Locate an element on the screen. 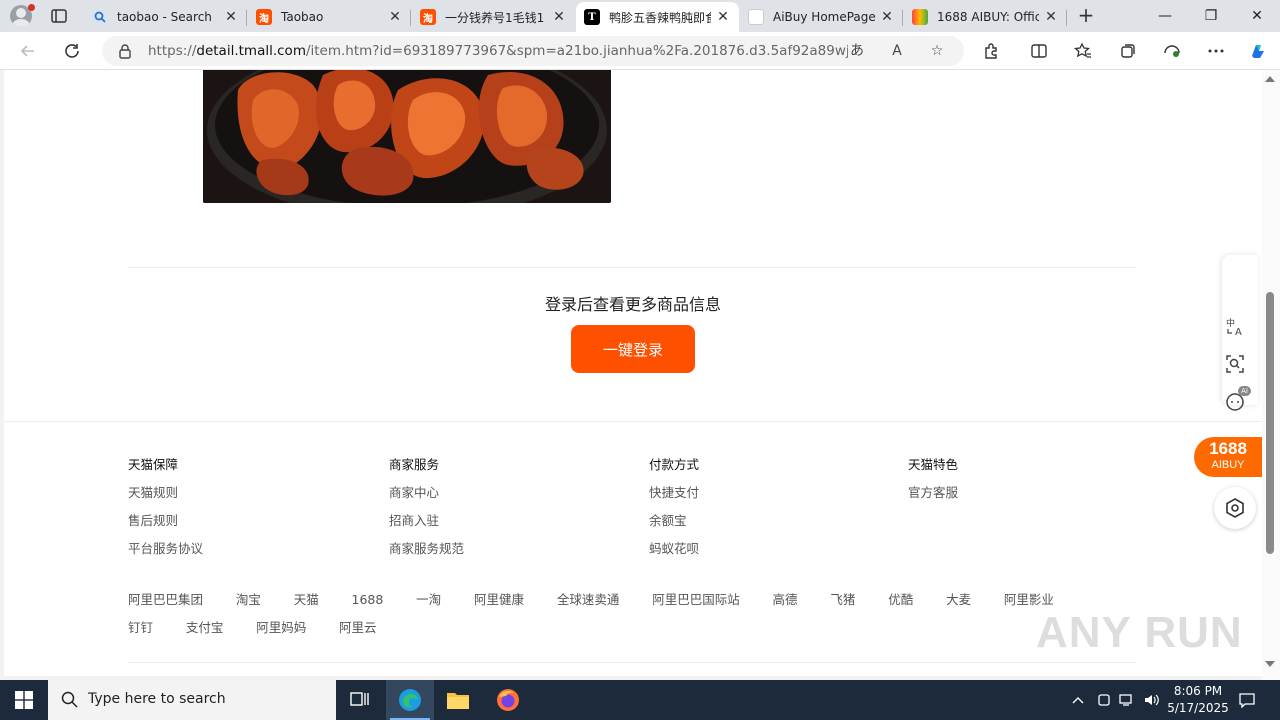 The width and height of the screenshot is (1280, 720). footer-link: 支付宝 is located at coordinates (205, 632).